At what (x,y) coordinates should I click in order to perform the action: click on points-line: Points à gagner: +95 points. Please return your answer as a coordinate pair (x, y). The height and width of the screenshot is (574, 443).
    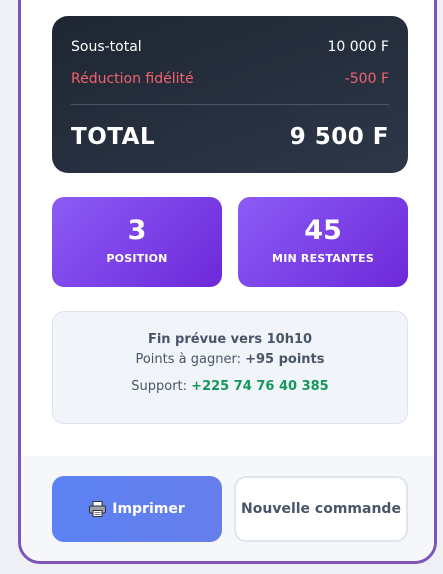
    Looking at the image, I should click on (230, 359).